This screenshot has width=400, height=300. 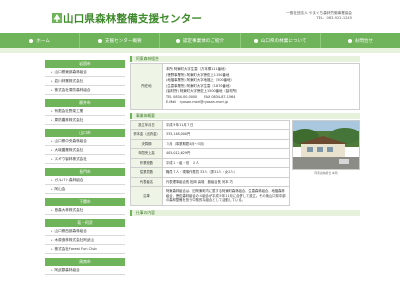 I want to click on nav-underline, so click(x=200, y=50).